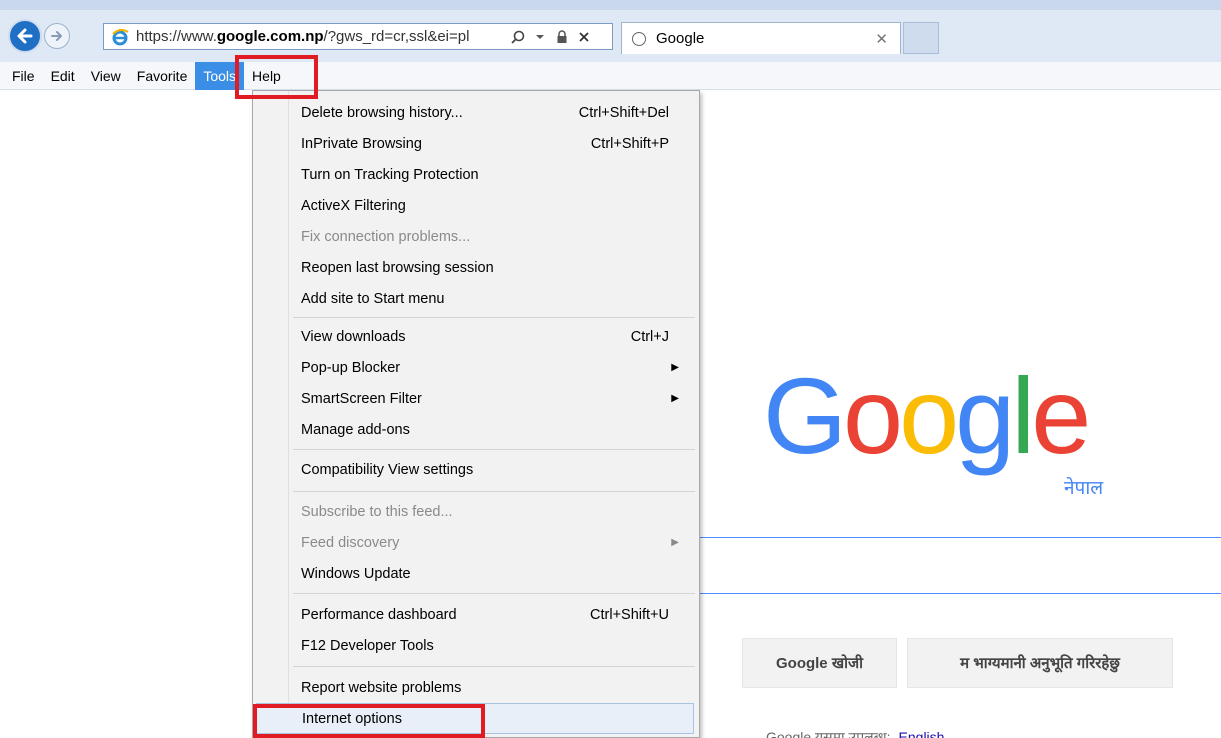 This screenshot has height=738, width=1221. Describe the element at coordinates (1040, 663) in the screenshot. I see `feeling-lucky-button: म भाग्यमानी अनुभूति गरिरहेछु` at that location.